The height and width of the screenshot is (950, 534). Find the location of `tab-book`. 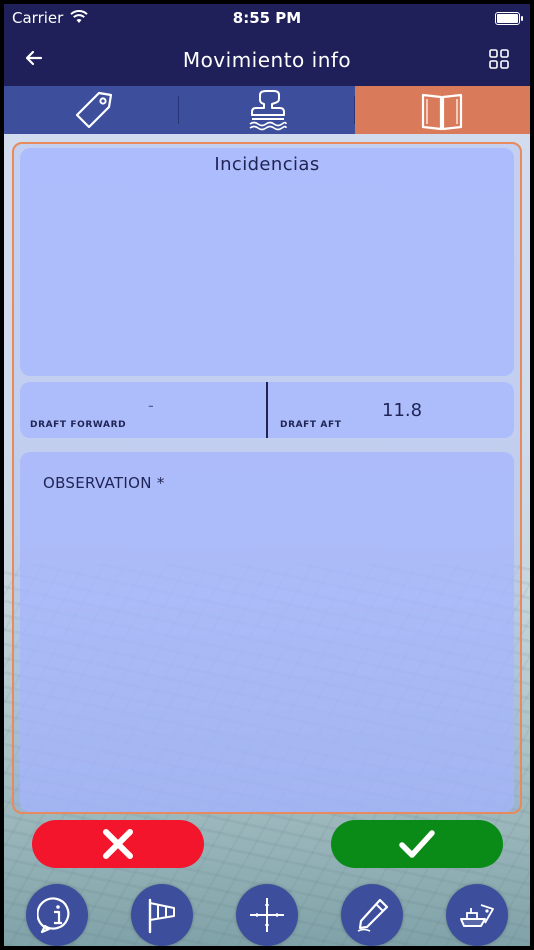

tab-book is located at coordinates (442, 110).